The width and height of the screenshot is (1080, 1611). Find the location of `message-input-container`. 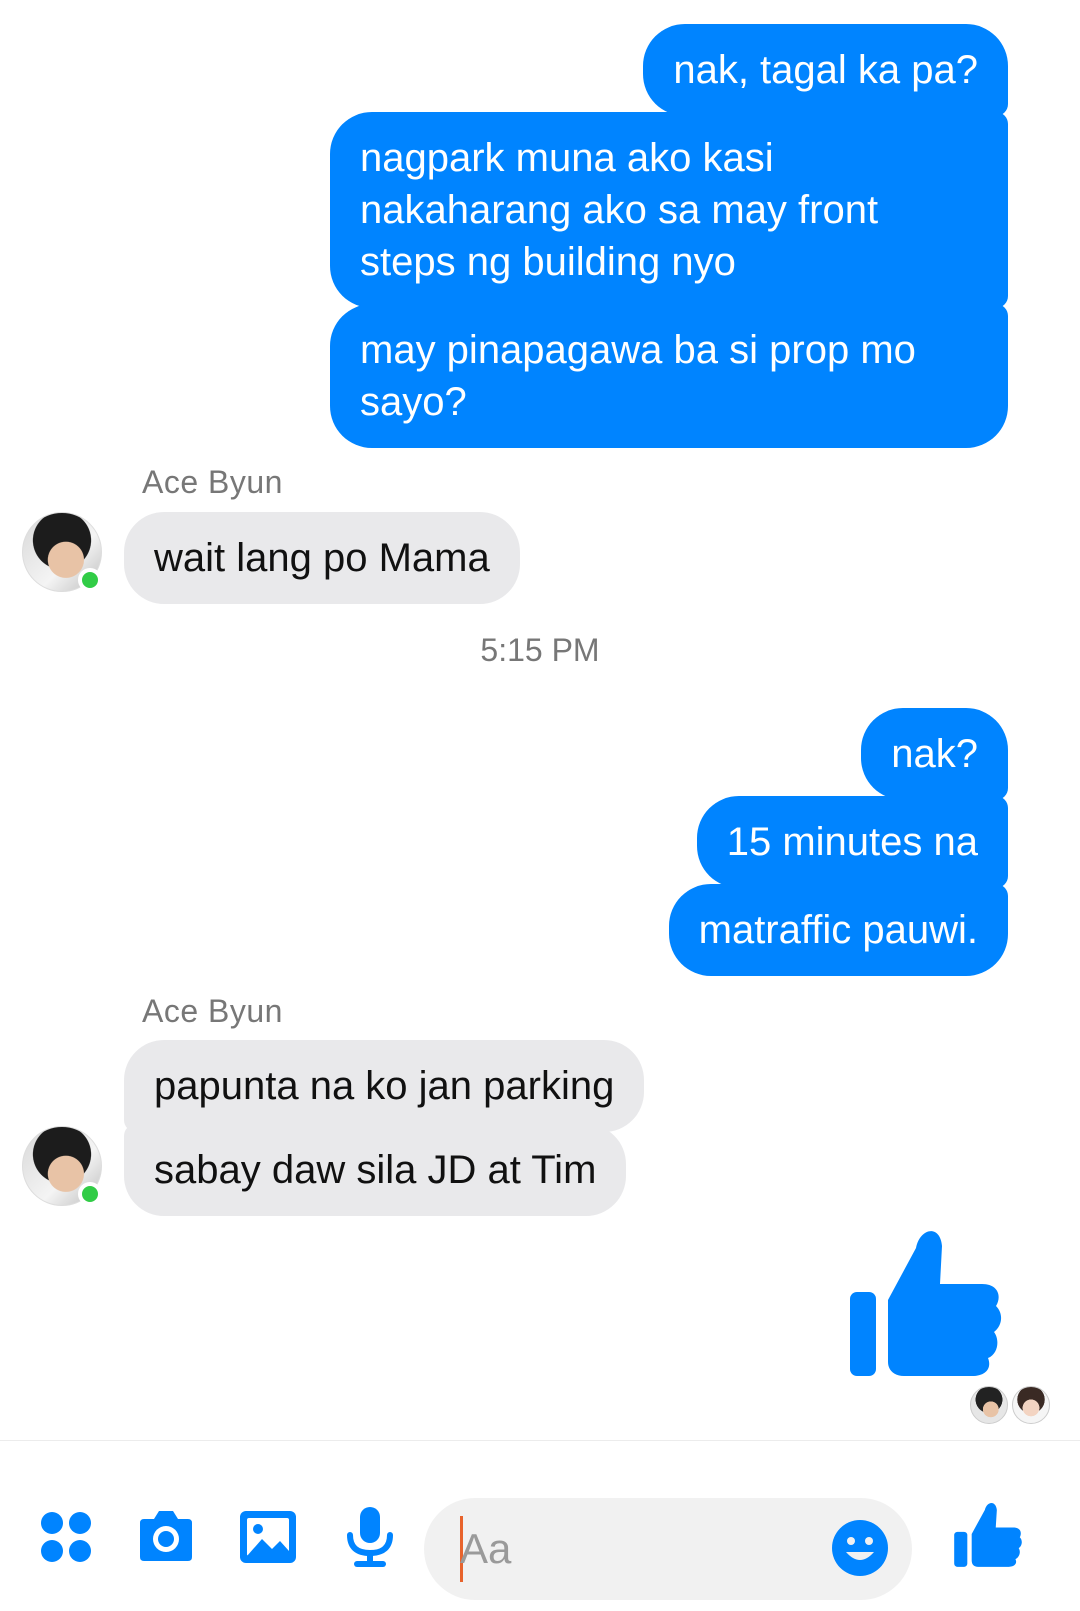

message-input-container is located at coordinates (668, 1549).